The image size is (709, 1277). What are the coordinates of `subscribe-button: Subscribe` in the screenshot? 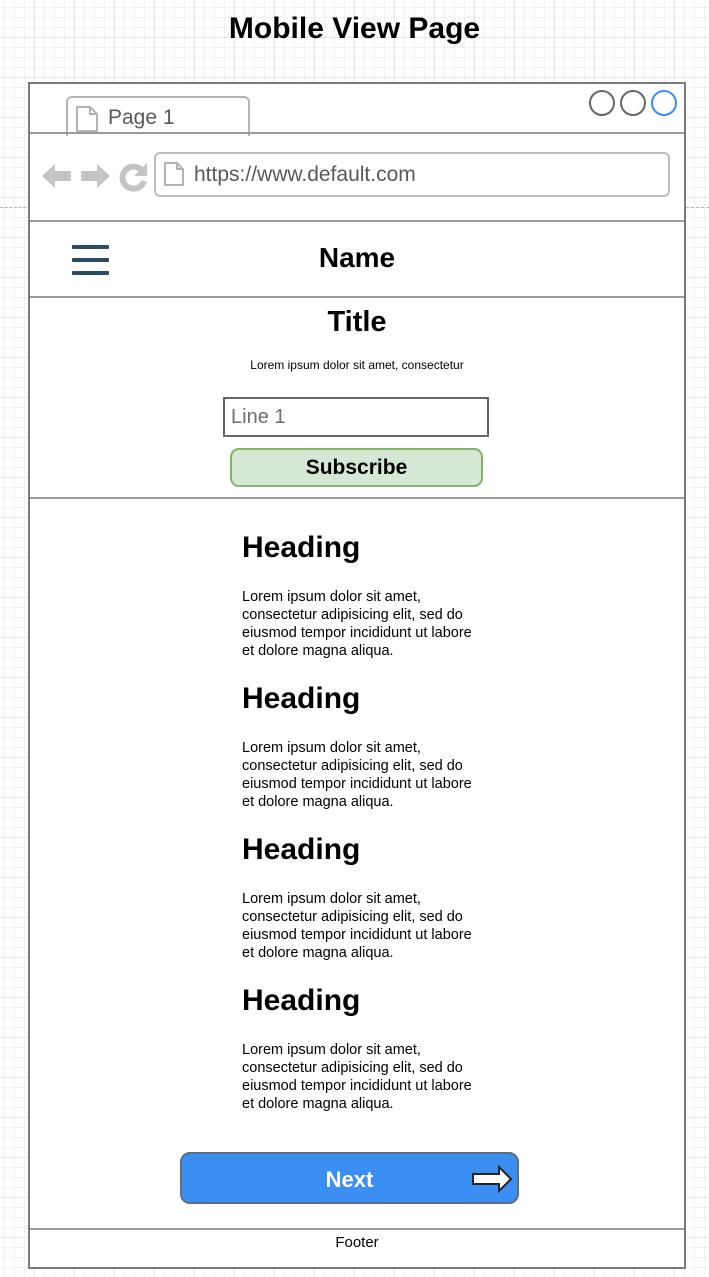 It's located at (356, 467).